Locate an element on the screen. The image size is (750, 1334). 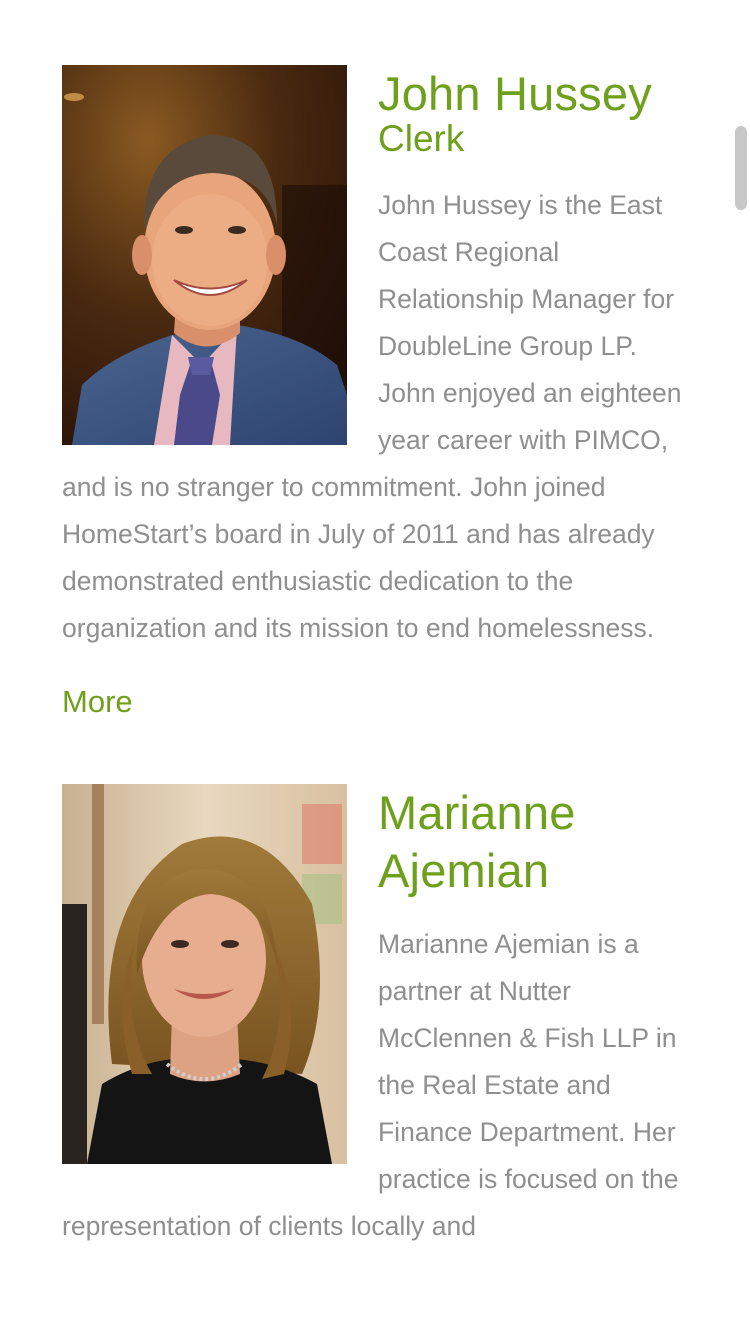
portrait-man-image is located at coordinates (204, 255).